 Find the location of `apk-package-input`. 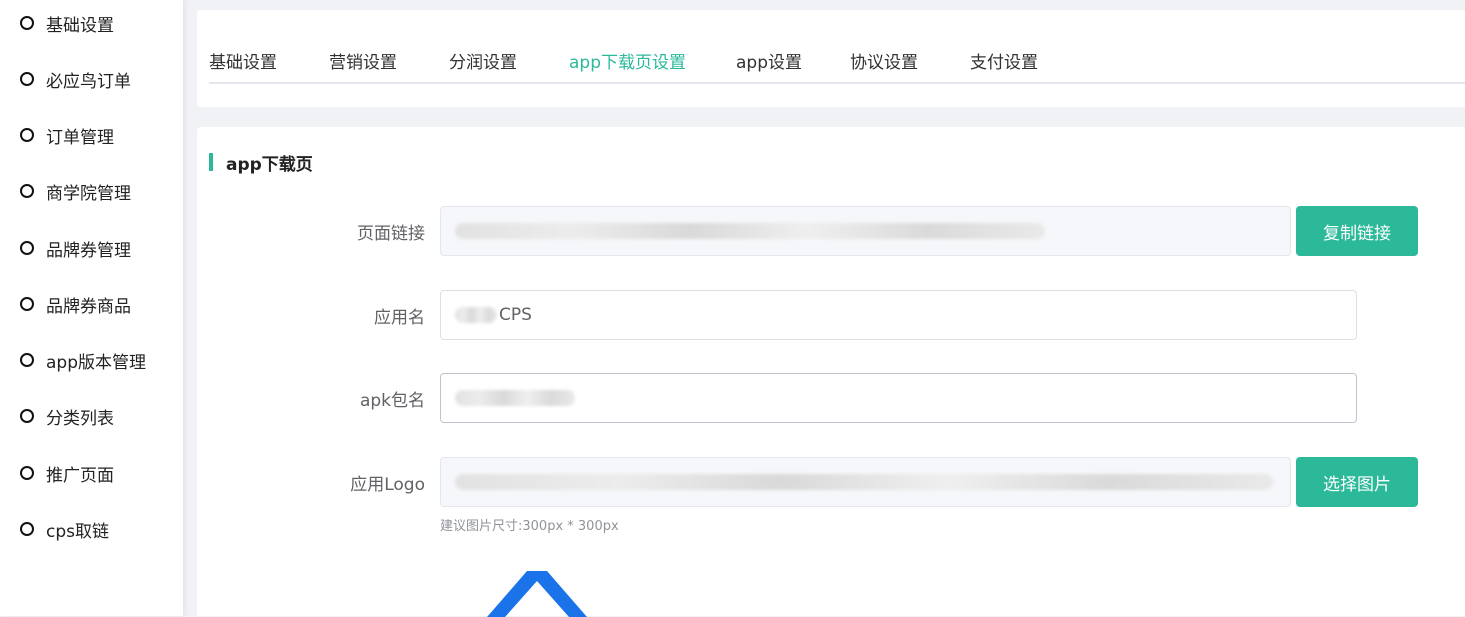

apk-package-input is located at coordinates (898, 398).